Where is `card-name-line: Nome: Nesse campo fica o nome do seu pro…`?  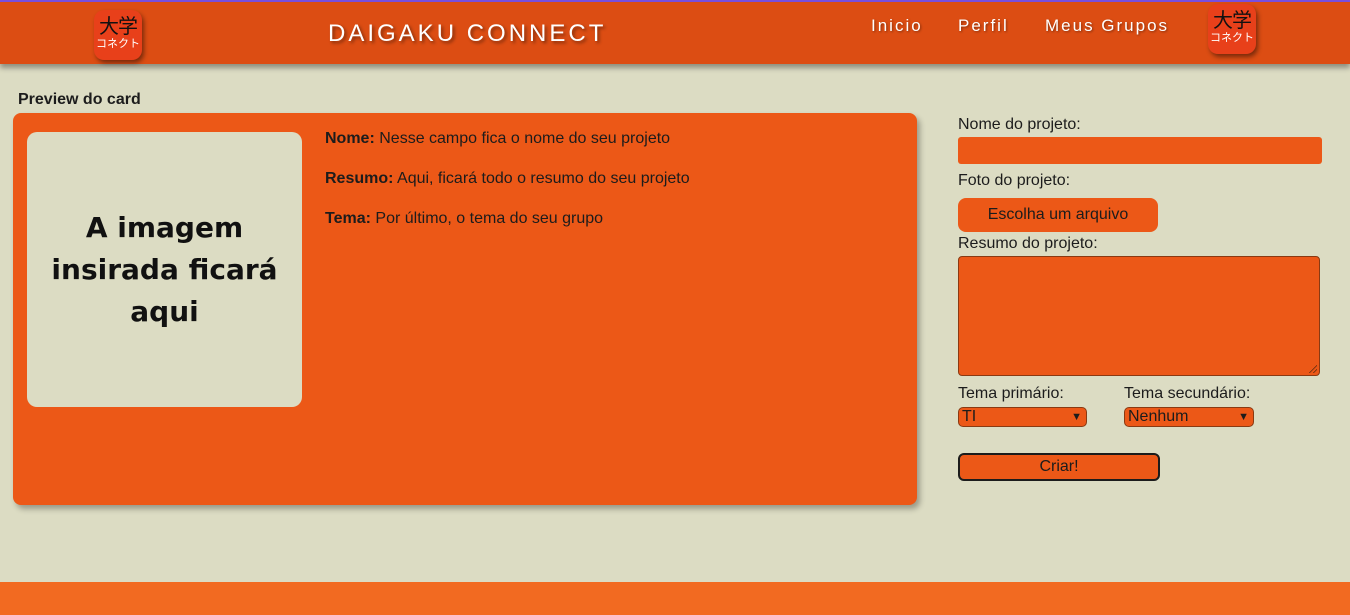
card-name-line: Nome: Nesse campo fica o nome do seu pro… is located at coordinates (497, 139).